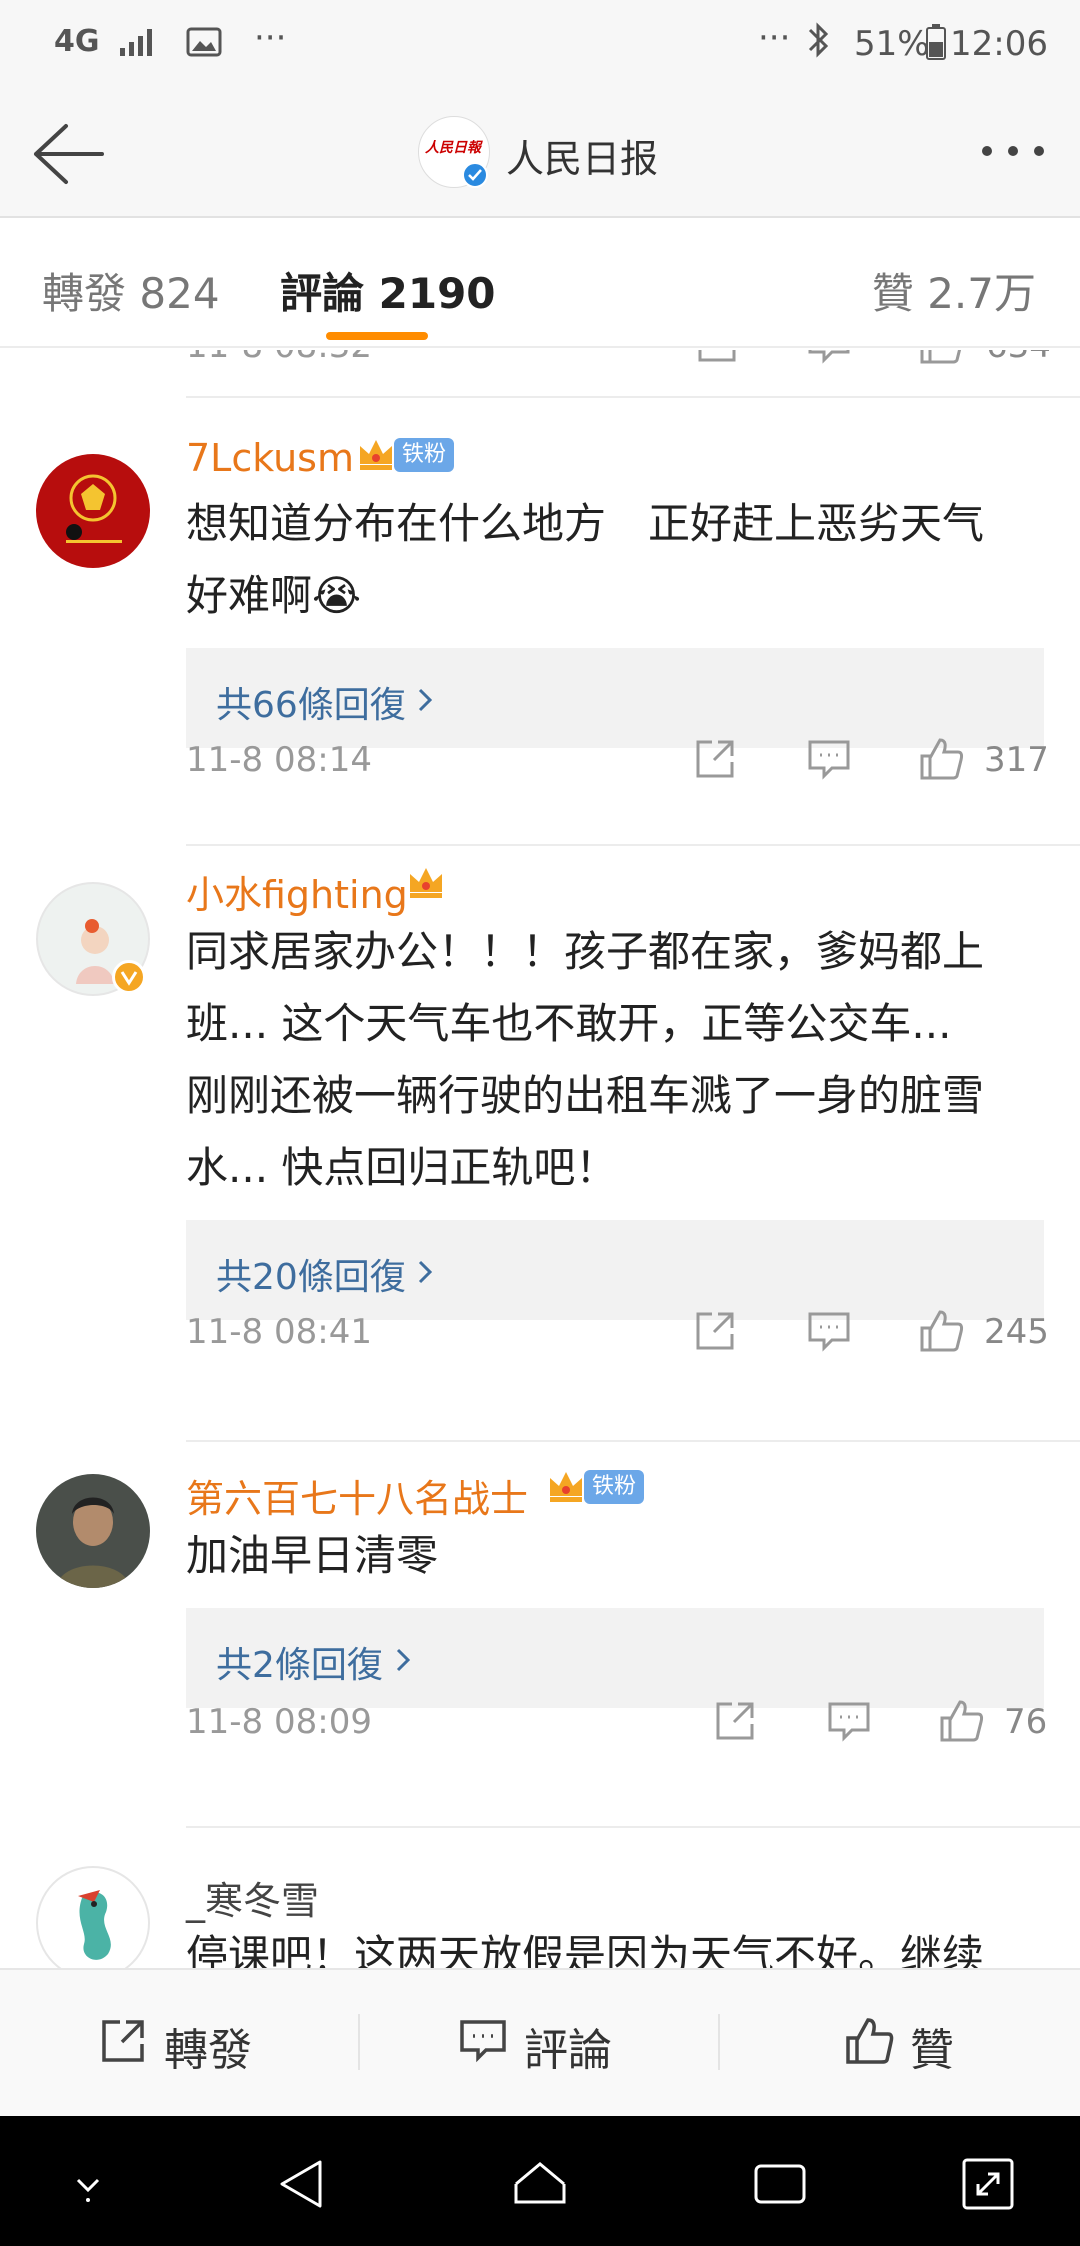  Describe the element at coordinates (954, 290) in the screenshot. I see `tab-likes: 贊 2.7万` at that location.